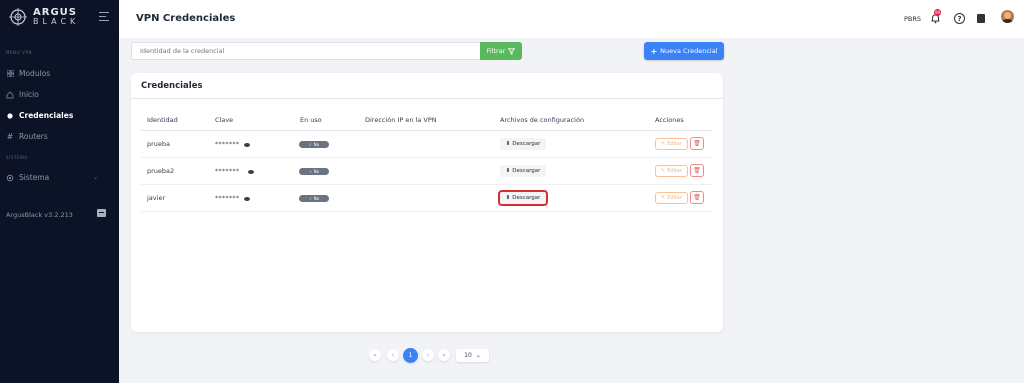 This screenshot has height=383, width=1024. Describe the element at coordinates (512, 51) in the screenshot. I see `filter-icon` at that location.